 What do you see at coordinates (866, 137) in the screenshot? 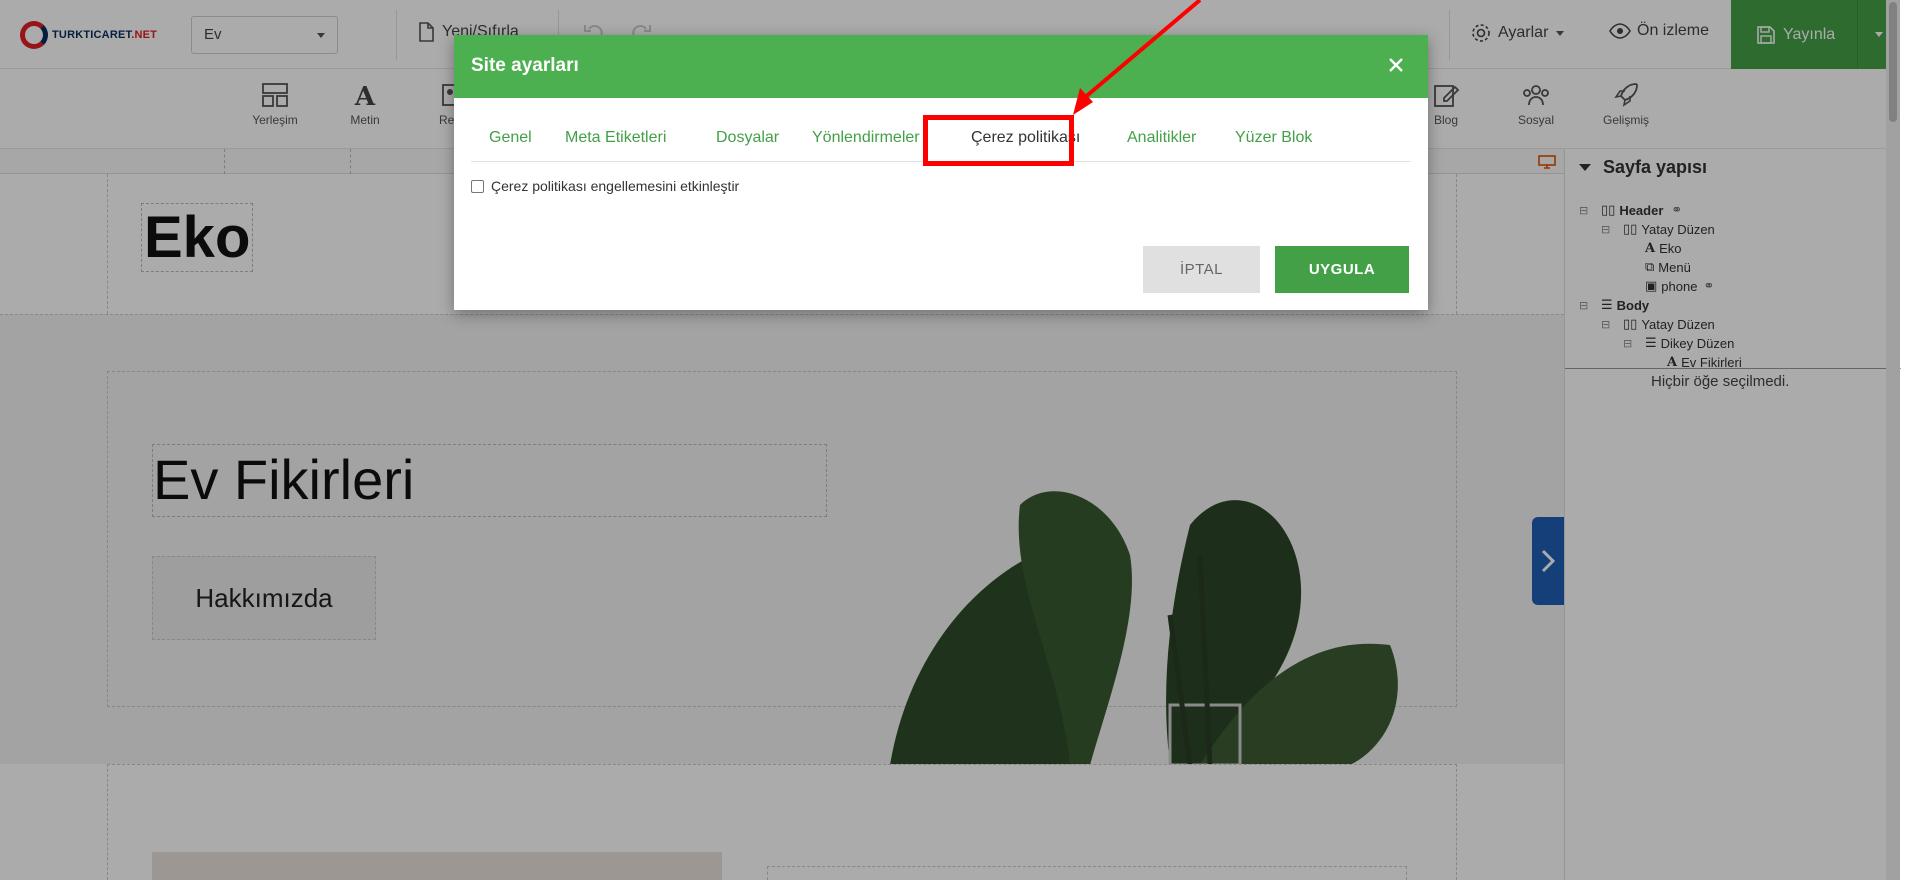
I see `tab-redirects: Yönlendirmeler` at bounding box center [866, 137].